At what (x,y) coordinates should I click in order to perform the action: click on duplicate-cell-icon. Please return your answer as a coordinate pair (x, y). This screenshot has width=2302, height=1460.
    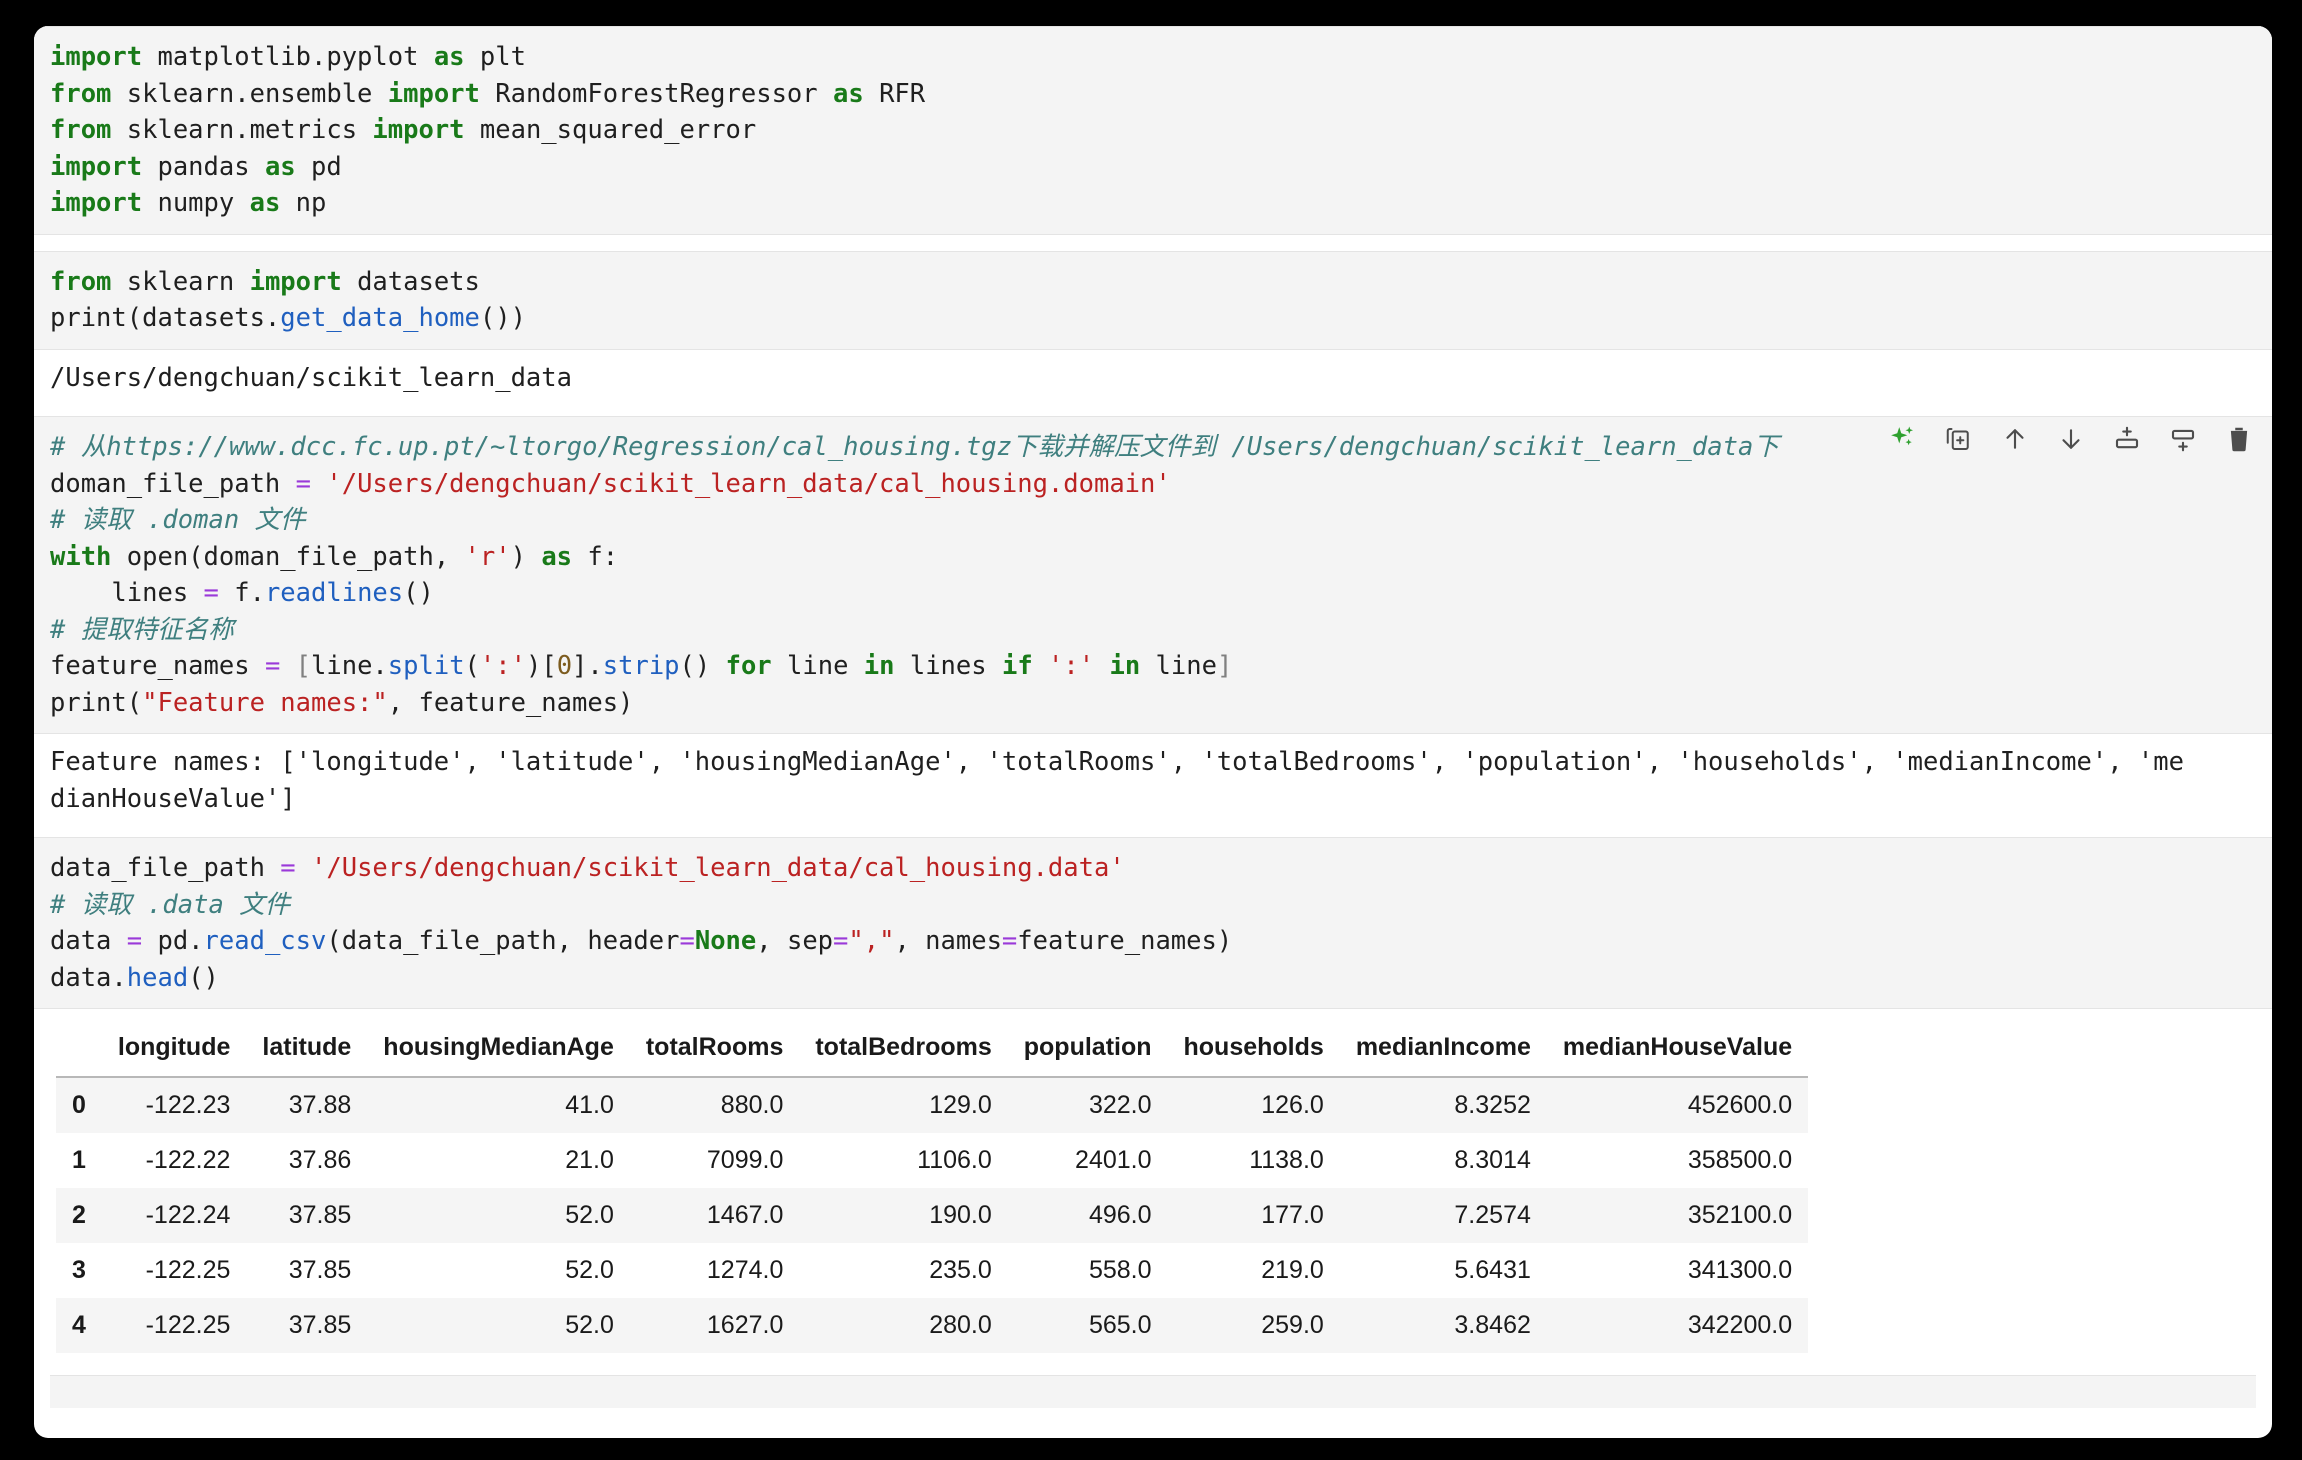
    Looking at the image, I should click on (1959, 439).